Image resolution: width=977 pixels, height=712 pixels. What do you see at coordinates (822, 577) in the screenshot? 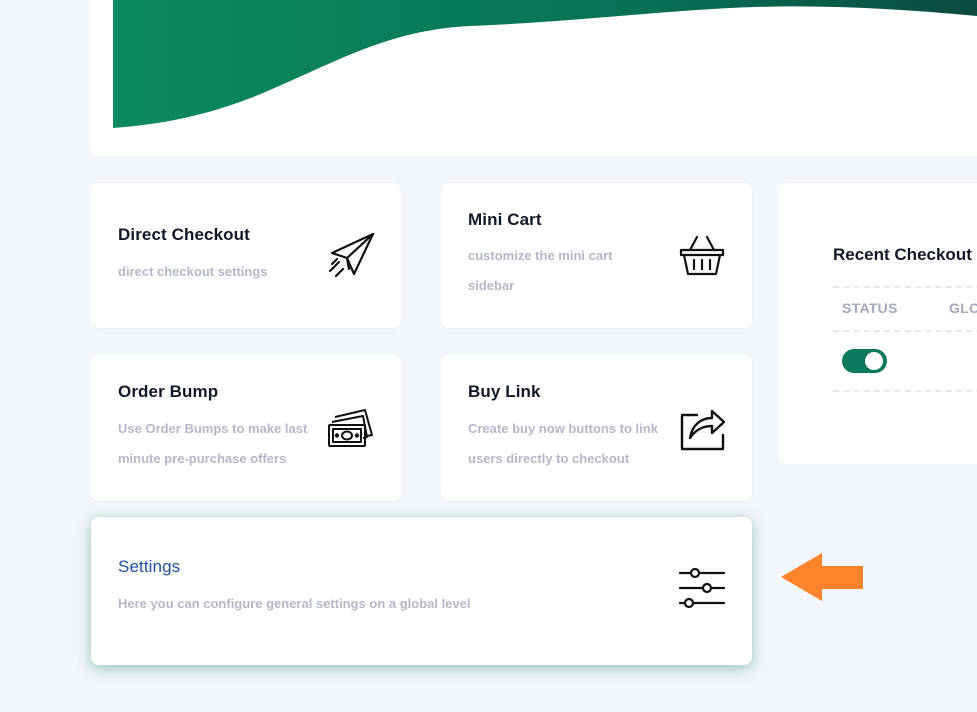
I see `arrow-left-icon` at bounding box center [822, 577].